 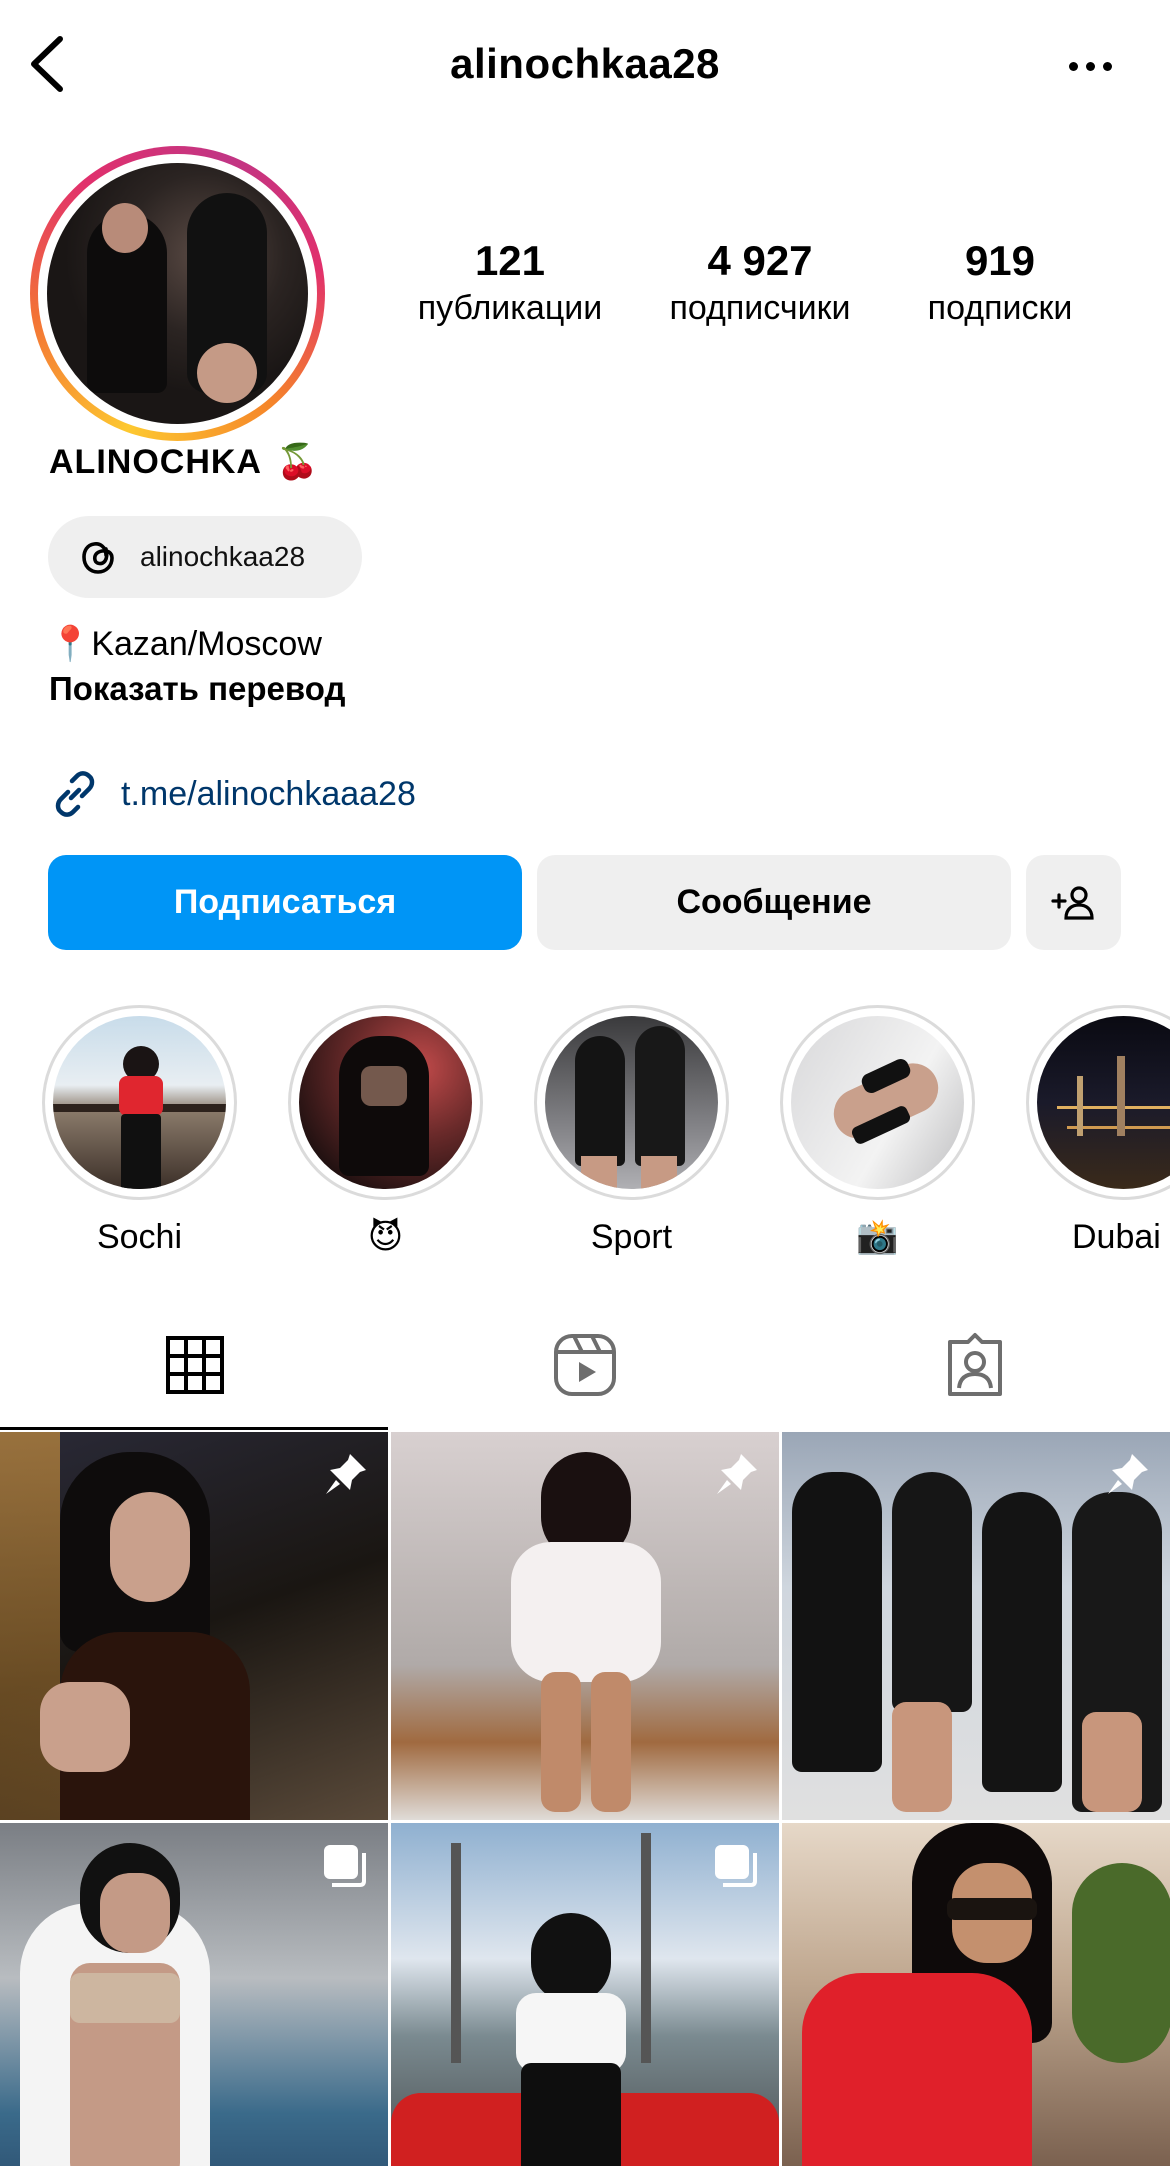 What do you see at coordinates (223, 556) in the screenshot?
I see `threads-handle: alinochkaa28` at bounding box center [223, 556].